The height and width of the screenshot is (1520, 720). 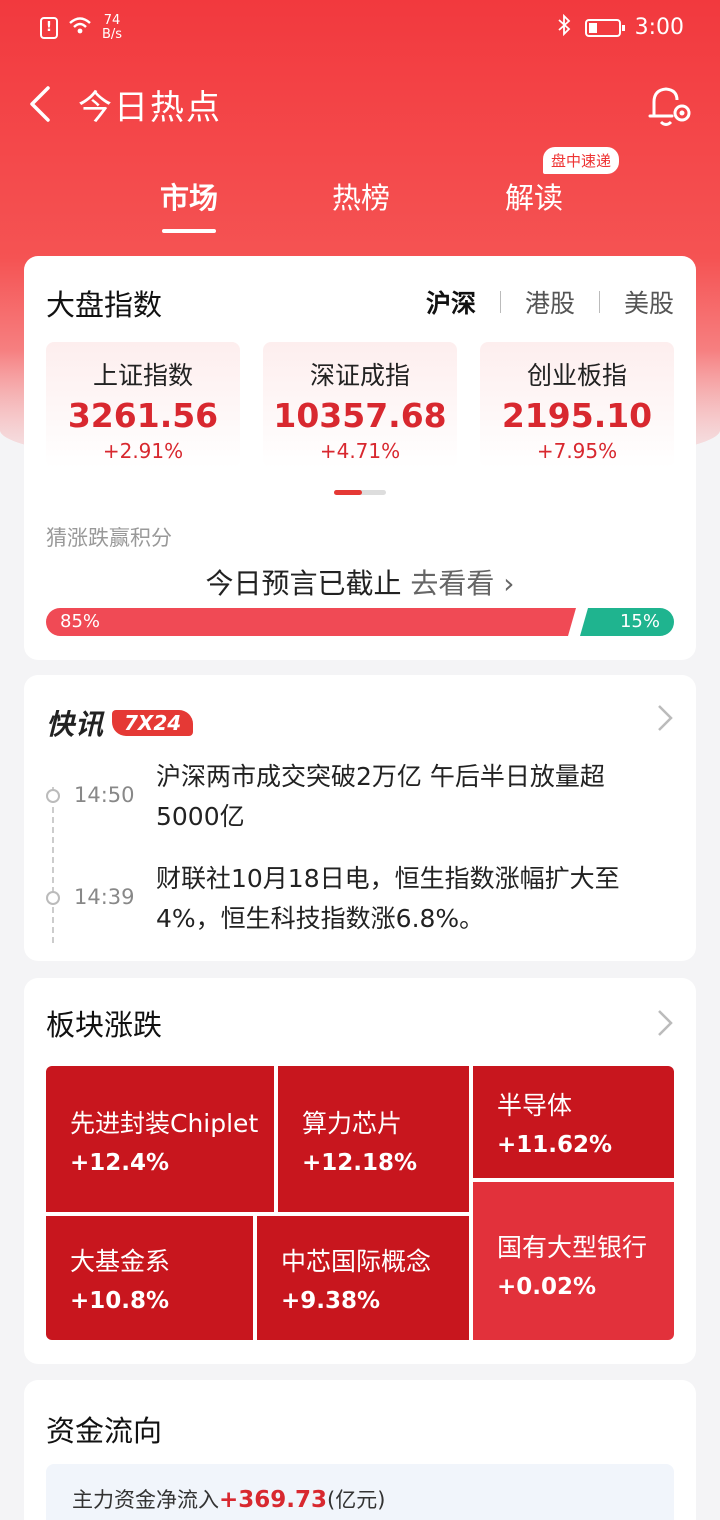 What do you see at coordinates (311, 622) in the screenshot?
I see `up-ratio-fill` at bounding box center [311, 622].